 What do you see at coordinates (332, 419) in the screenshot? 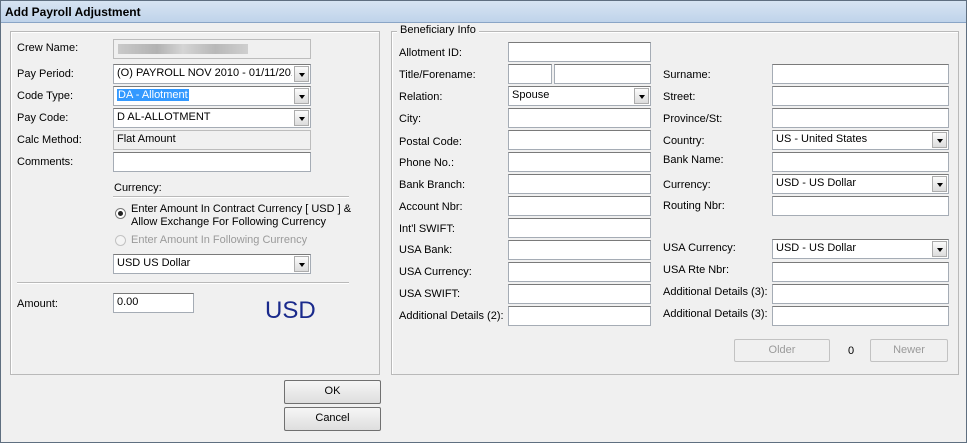
I see `cancel-button: Cancel` at bounding box center [332, 419].